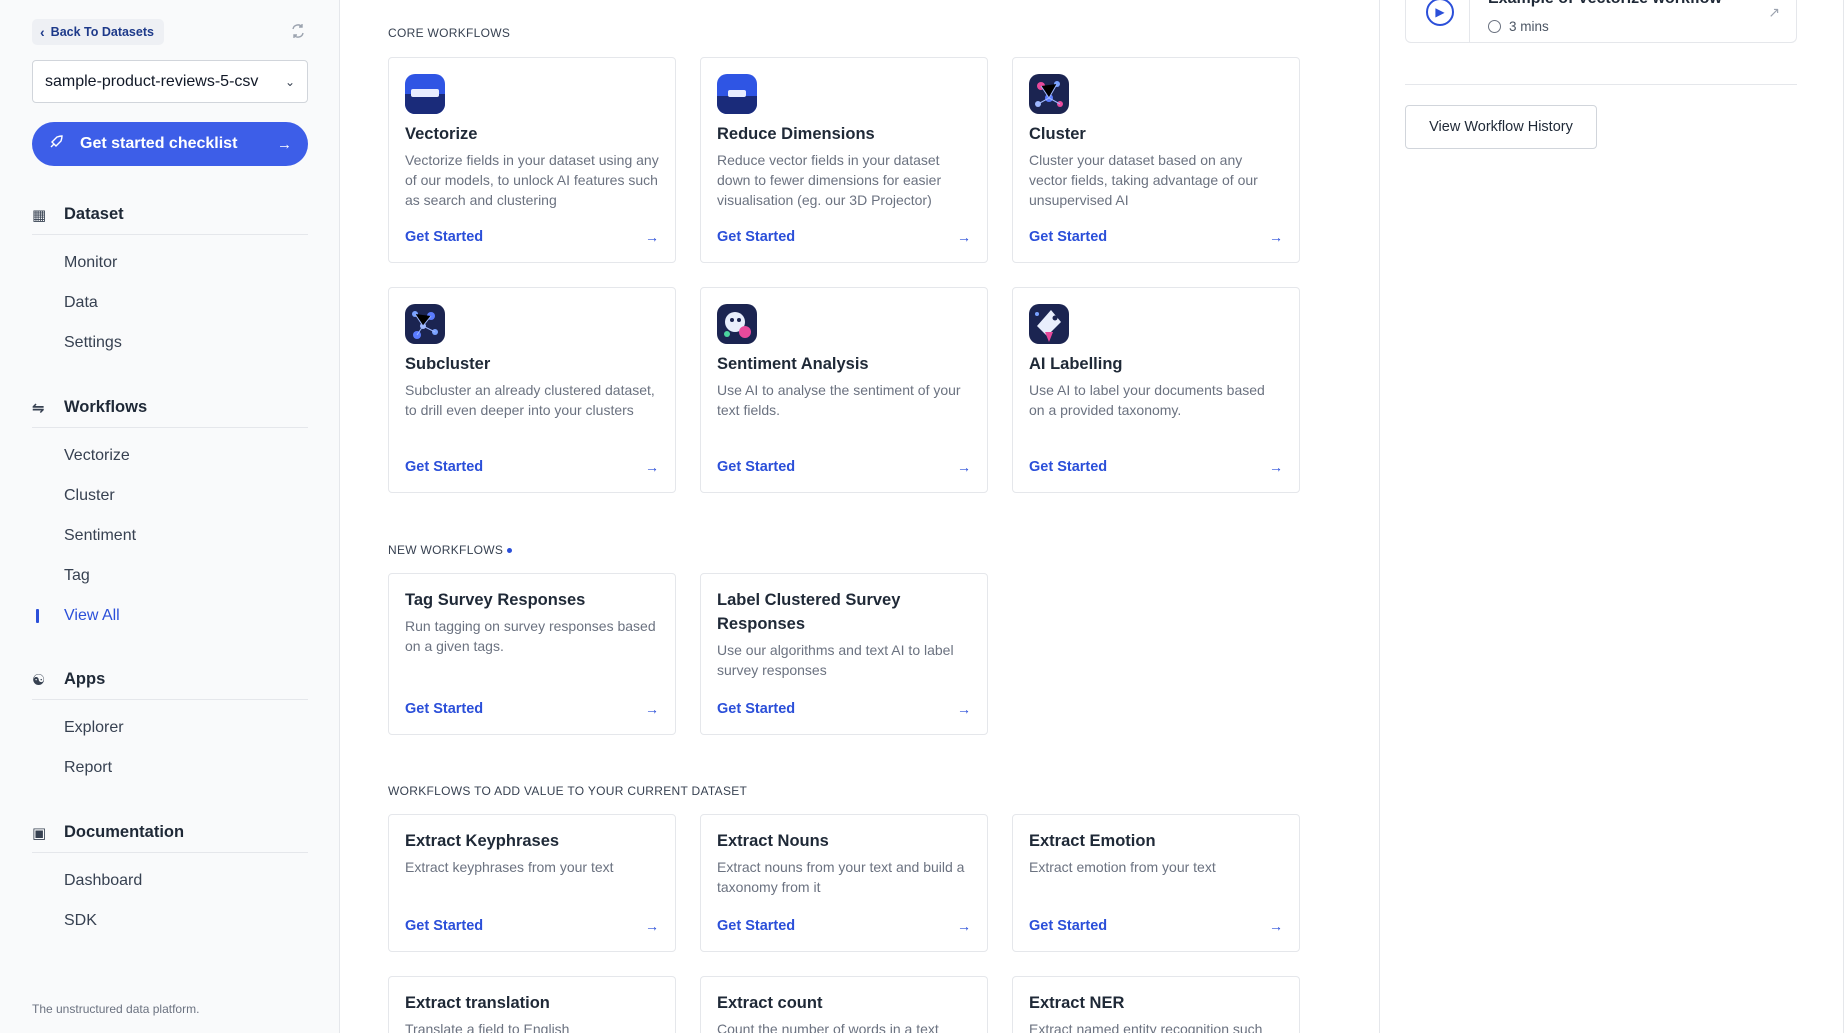  I want to click on apps-icon: ☯, so click(39, 680).